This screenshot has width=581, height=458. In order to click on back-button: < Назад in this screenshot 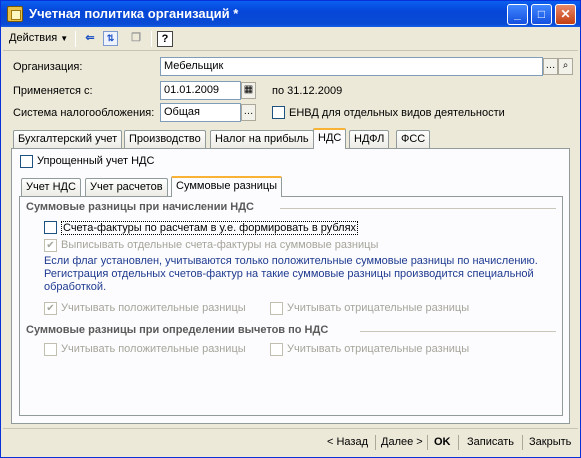, I will do `click(347, 442)`.